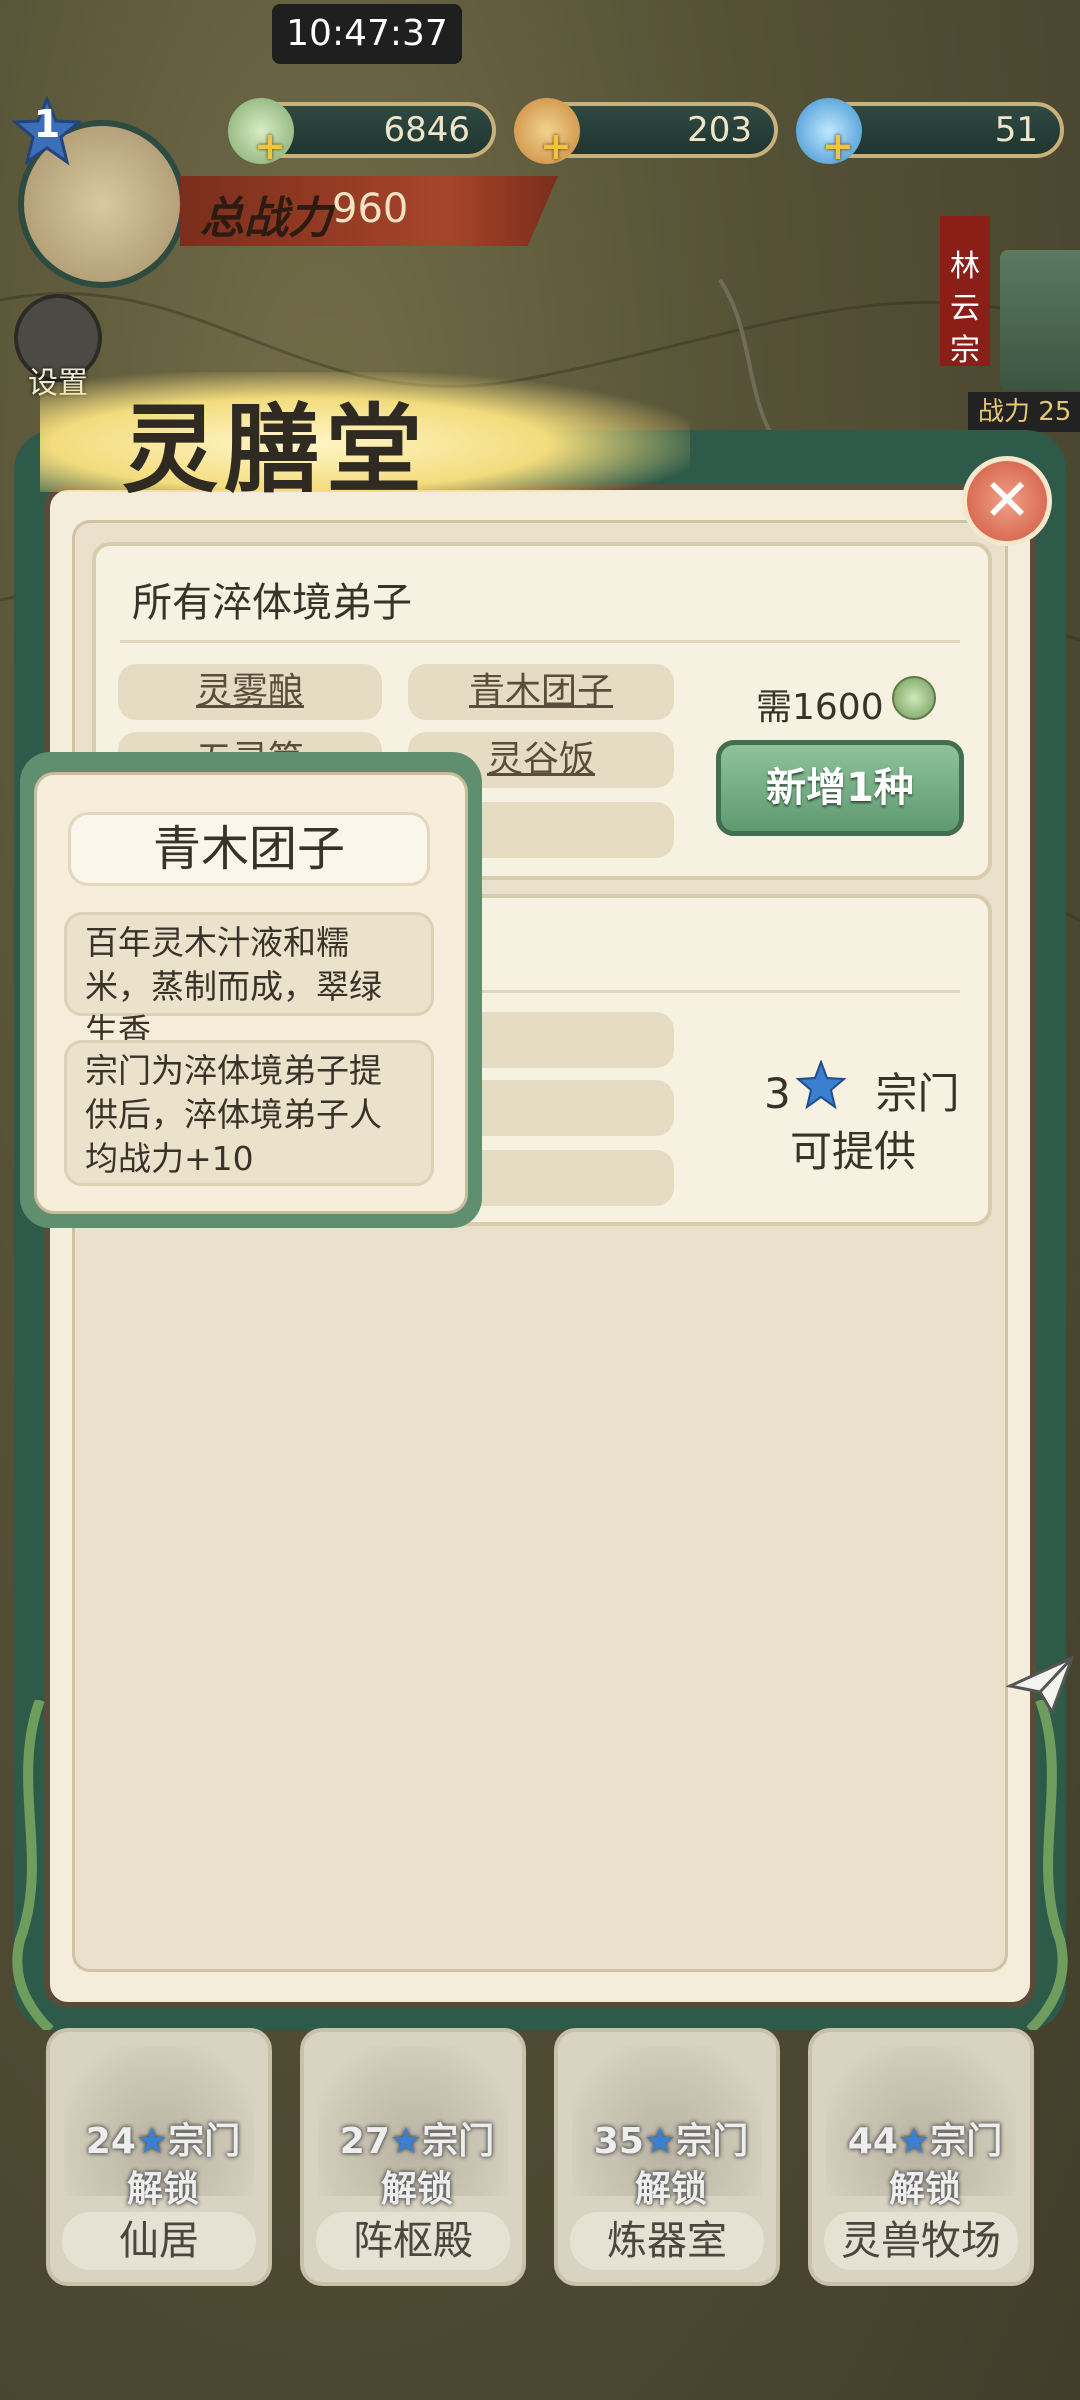 This screenshot has height=2400, width=1080. Describe the element at coordinates (250, 692) in the screenshot. I see `food-item: 灵雾酿` at that location.